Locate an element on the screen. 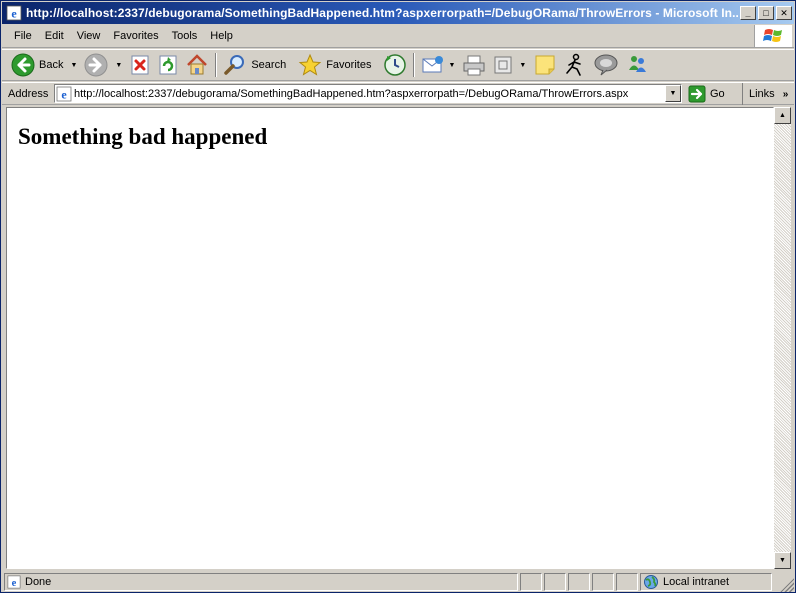 Image resolution: width=796 pixels, height=593 pixels. forward-arrow-icon is located at coordinates (96, 65).